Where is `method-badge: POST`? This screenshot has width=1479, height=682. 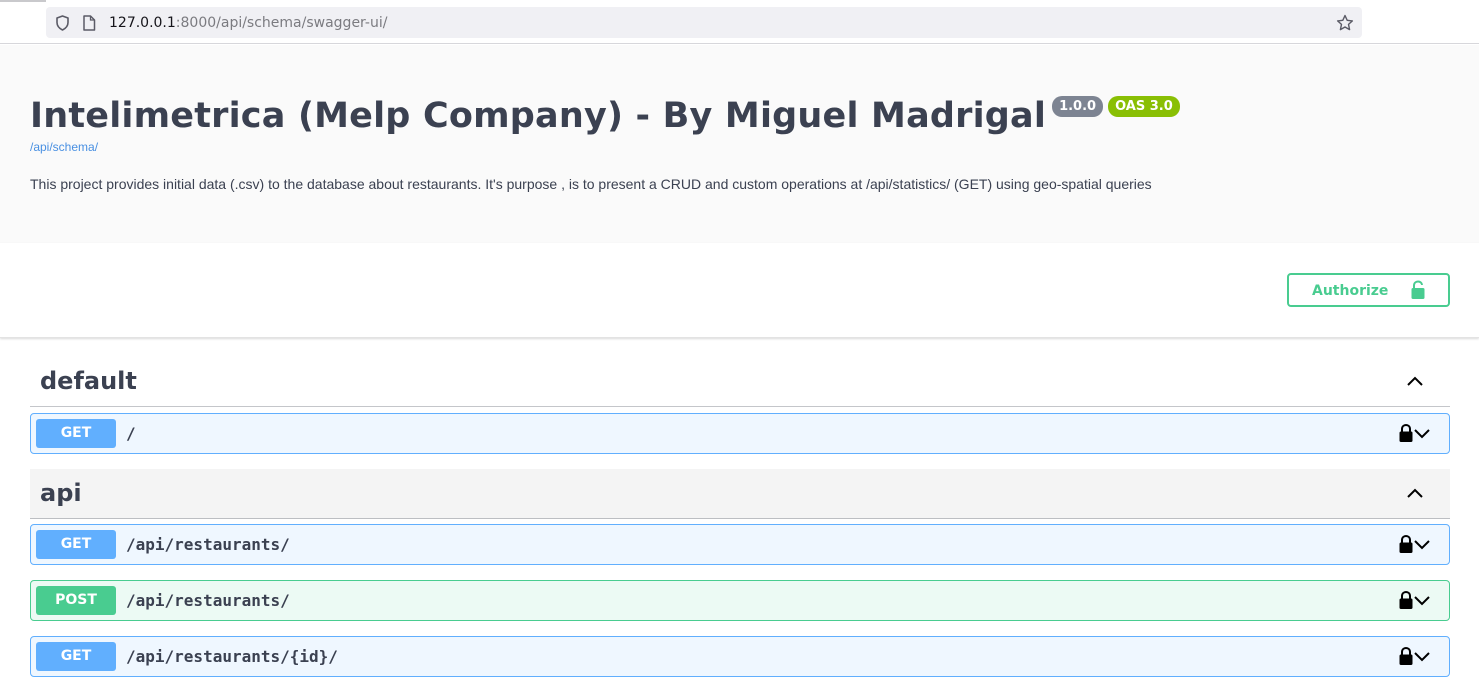
method-badge: POST is located at coordinates (76, 600).